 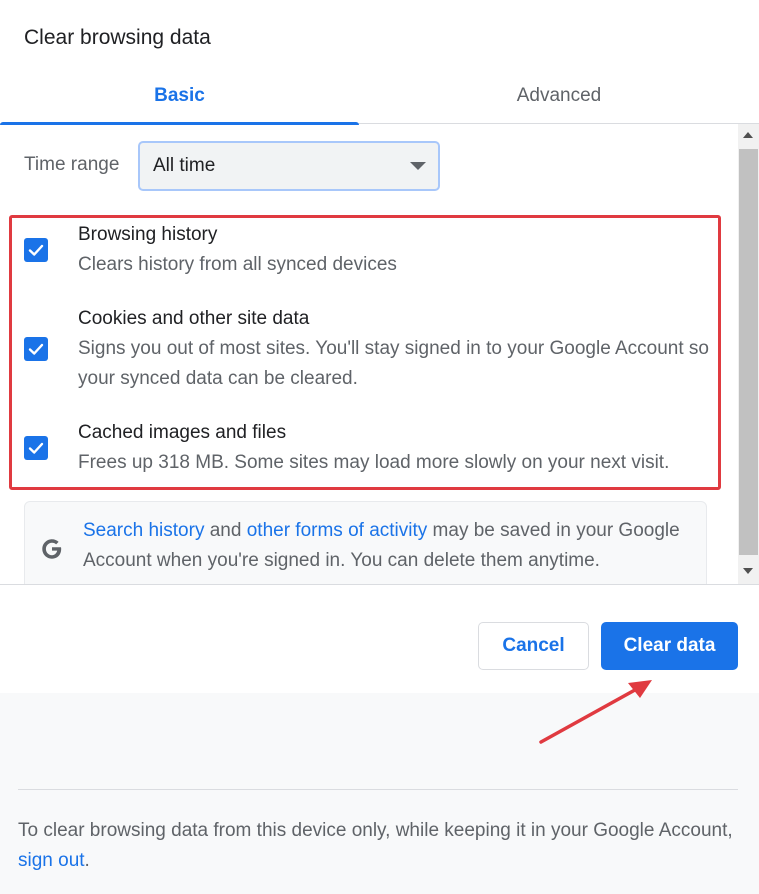 I want to click on scroll-down-arrow-icon, so click(x=748, y=571).